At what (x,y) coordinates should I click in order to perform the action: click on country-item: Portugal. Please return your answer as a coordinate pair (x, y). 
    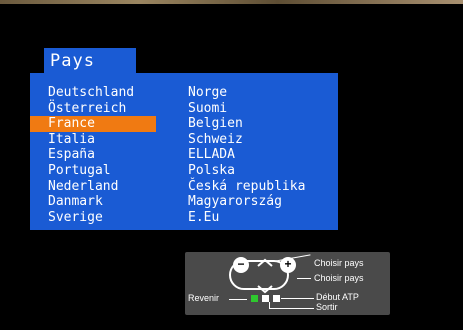
    Looking at the image, I should click on (102, 171).